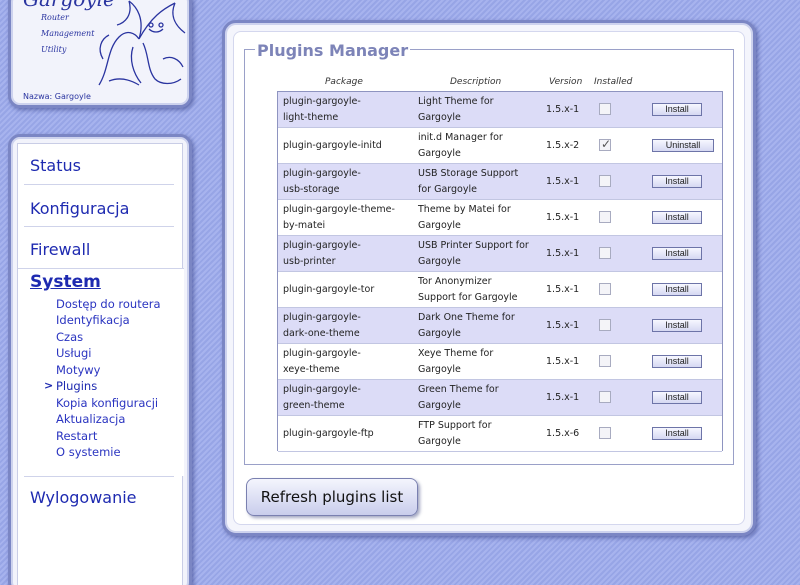 The image size is (800, 585). Describe the element at coordinates (69, 337) in the screenshot. I see `nav-sub-czas: Czas` at that location.